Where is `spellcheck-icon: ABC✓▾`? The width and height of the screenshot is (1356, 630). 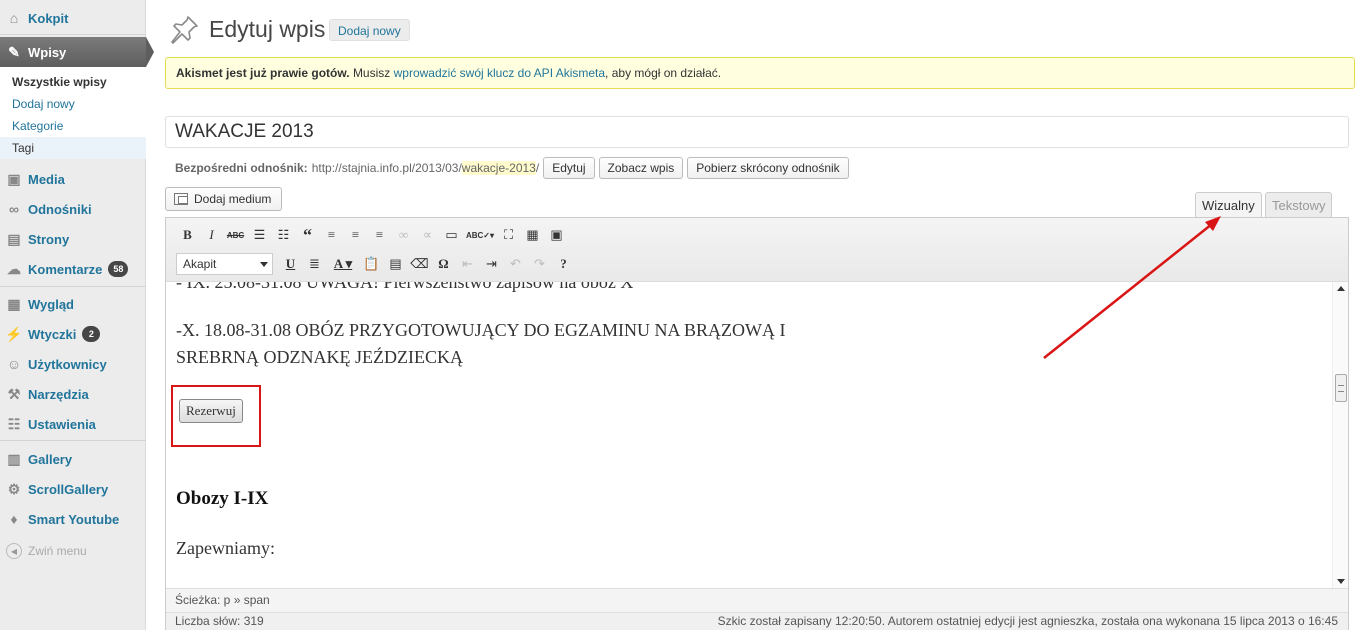
spellcheck-icon: ABC✓▾ is located at coordinates (480, 235).